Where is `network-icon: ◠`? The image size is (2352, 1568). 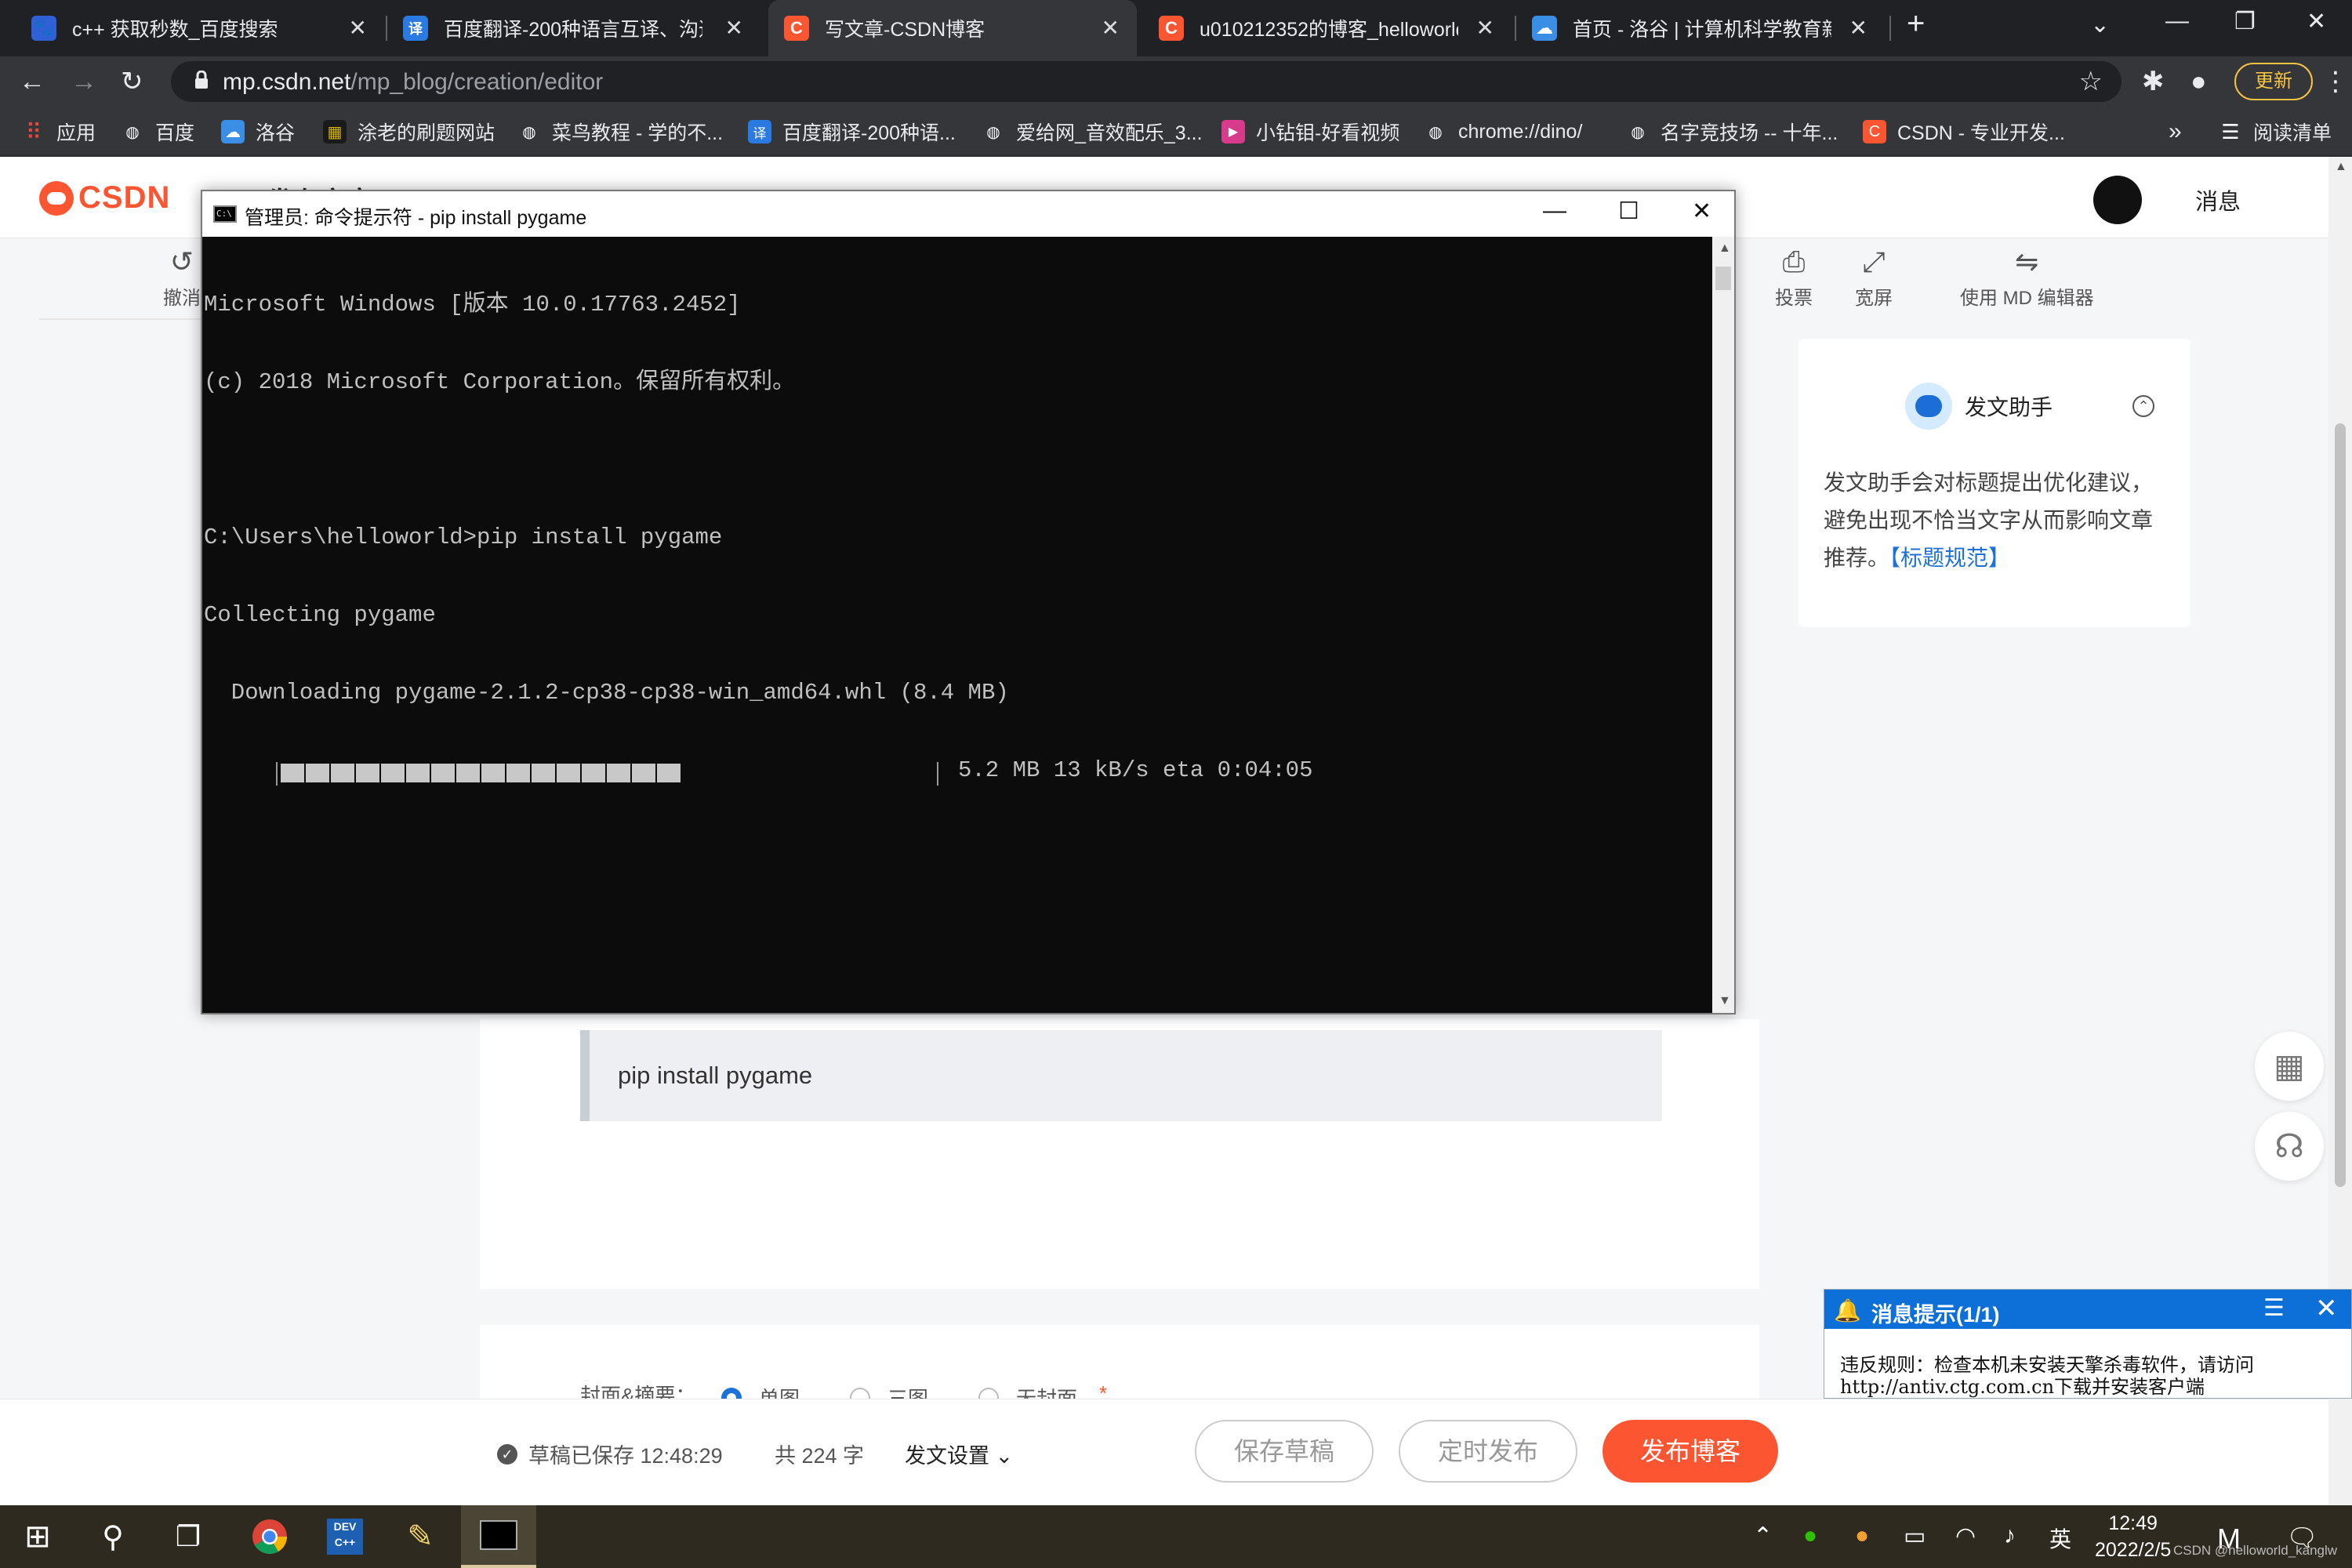
network-icon: ◠ is located at coordinates (1966, 1536).